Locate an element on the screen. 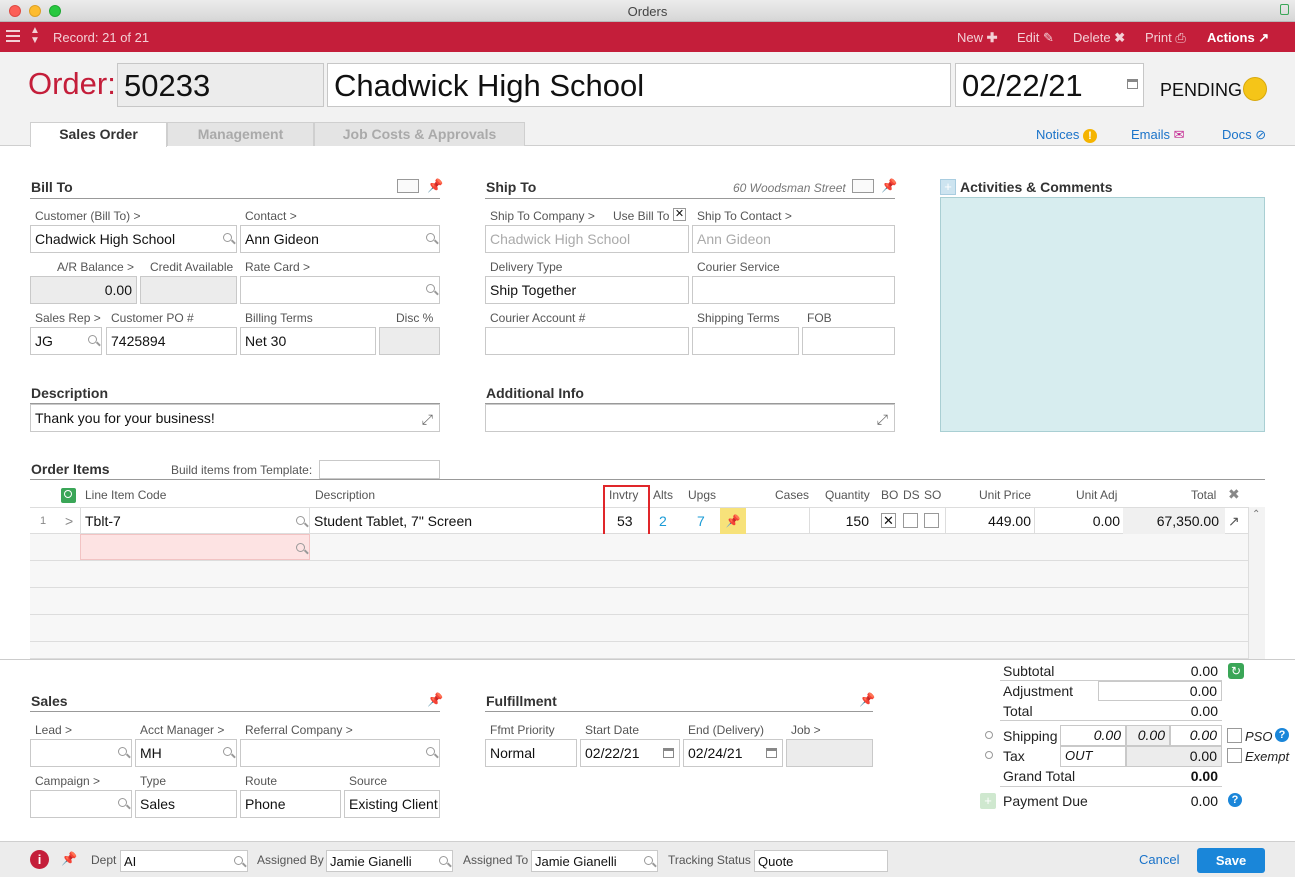 The width and height of the screenshot is (1295, 877). referral-label: Referral Company > is located at coordinates (299, 730).